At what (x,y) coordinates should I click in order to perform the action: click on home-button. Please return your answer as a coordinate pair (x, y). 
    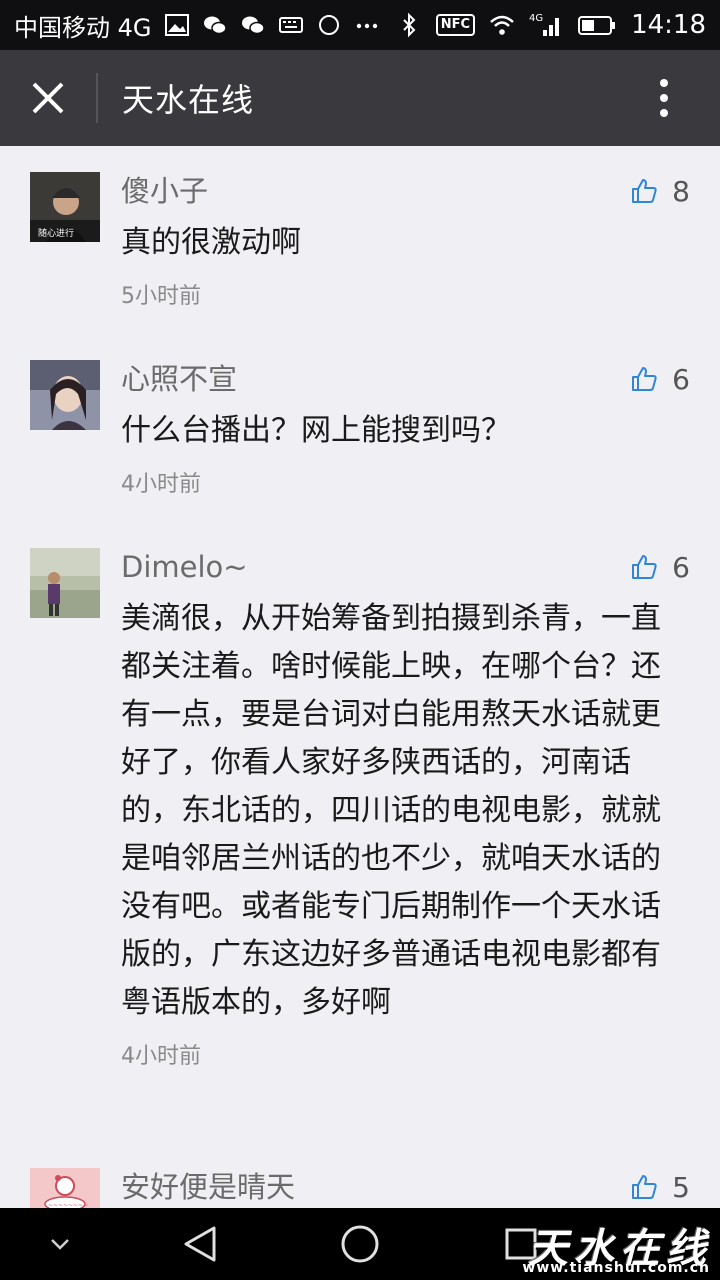
    Looking at the image, I should click on (360, 1244).